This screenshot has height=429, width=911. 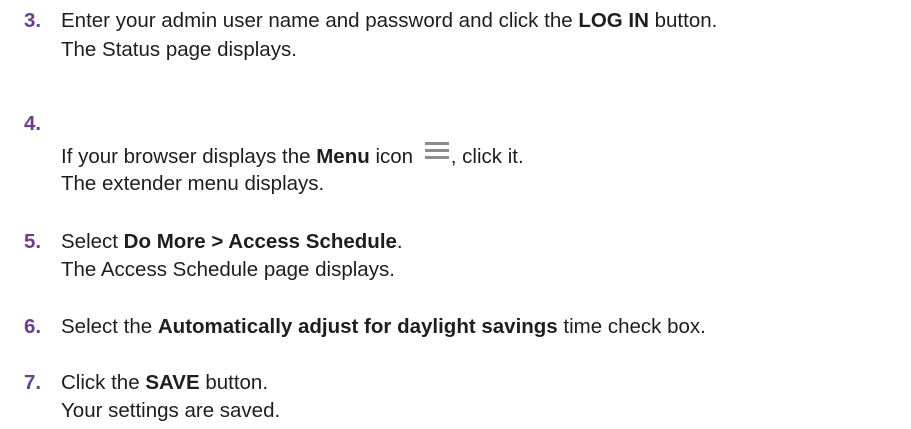 I want to click on log-in-button-label: LOG IN, so click(x=613, y=20).